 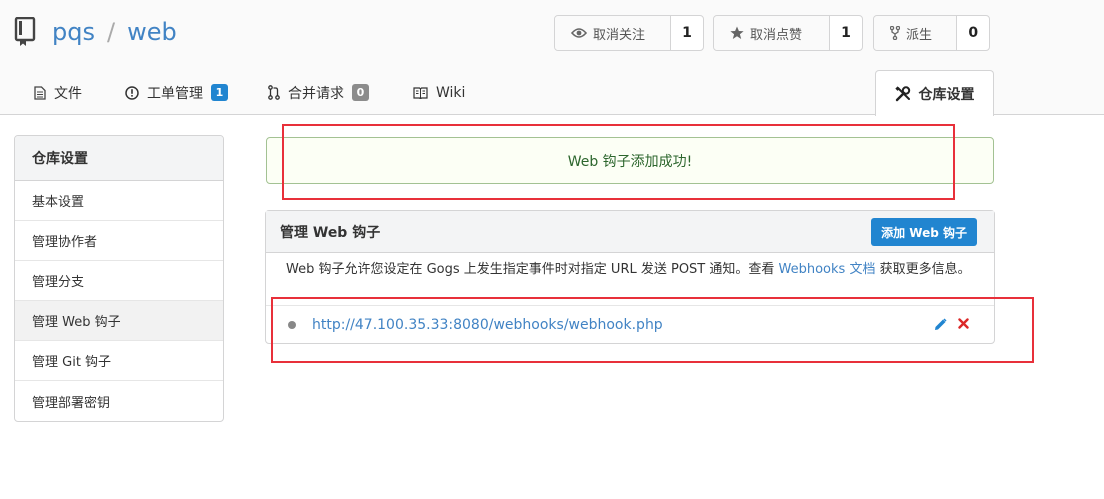 I want to click on sidebar-item-collaborators: 管理协作者, so click(x=119, y=241).